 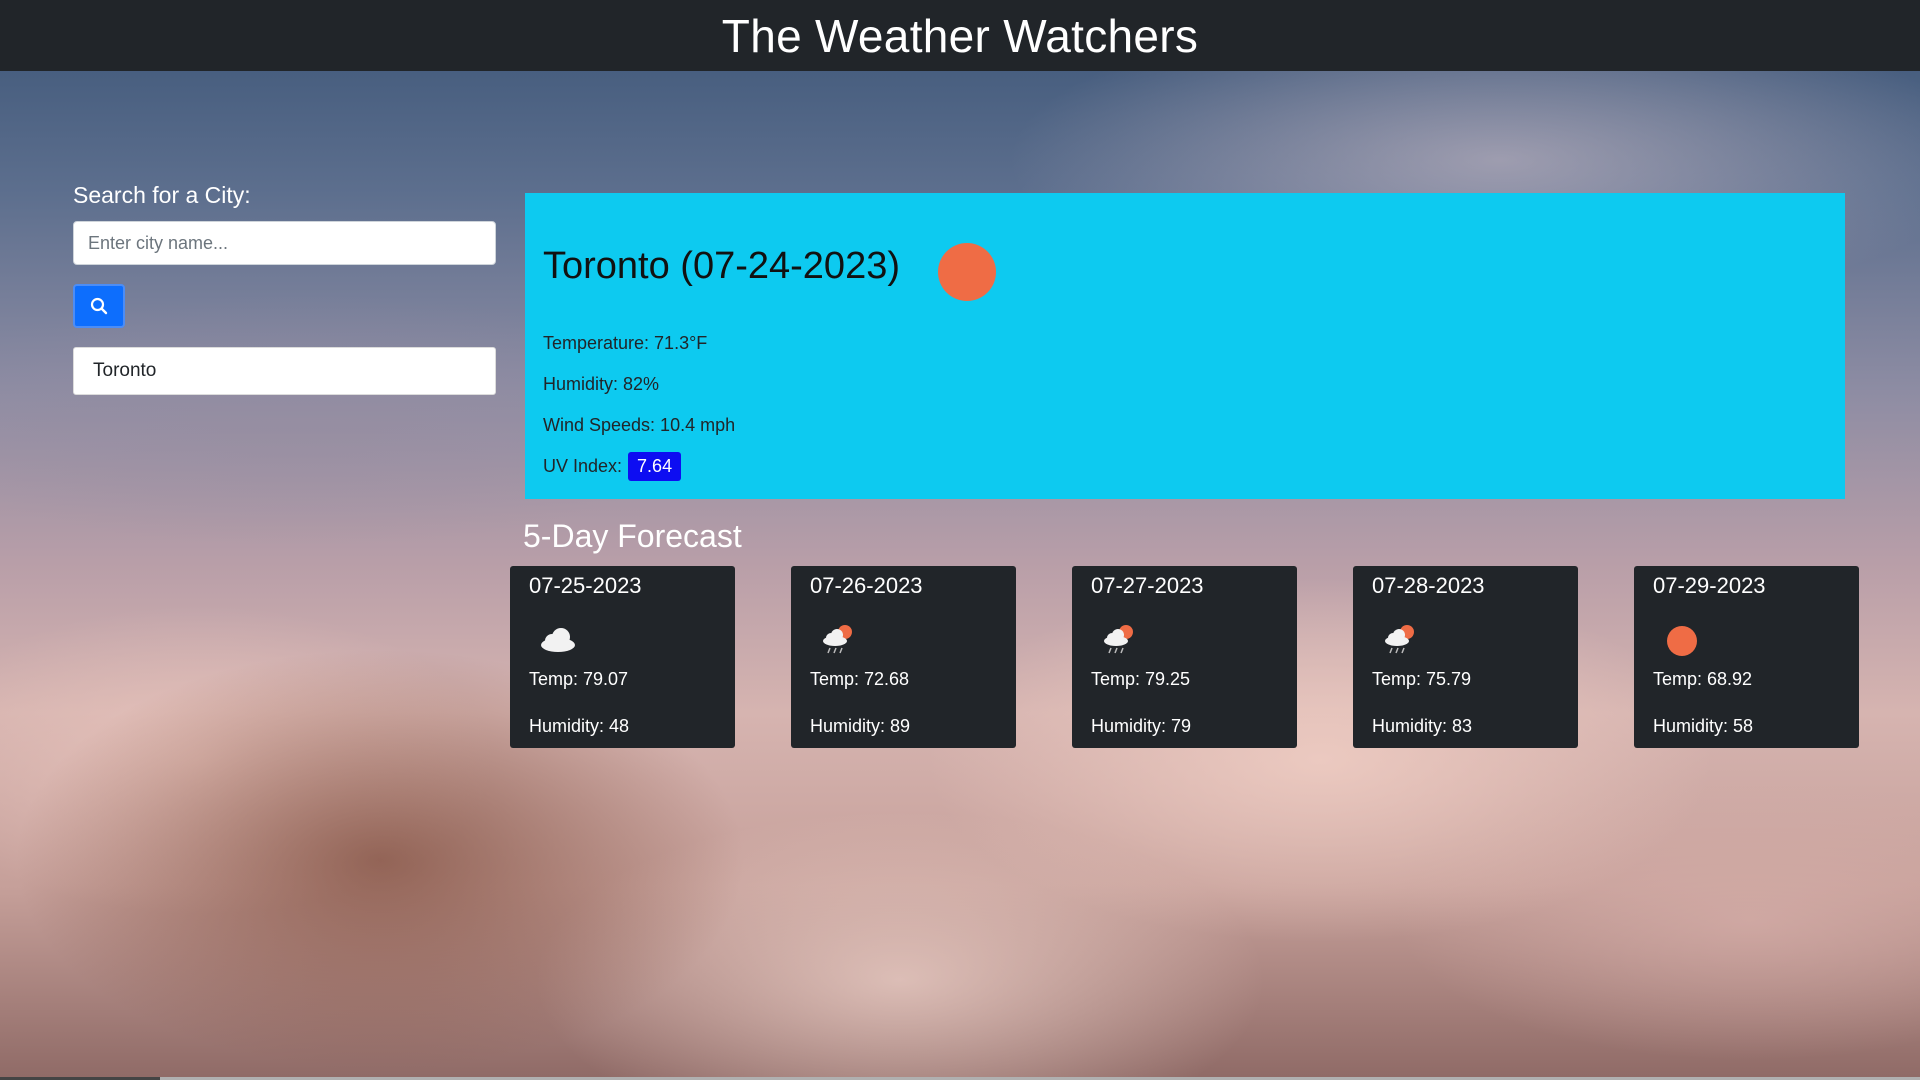 What do you see at coordinates (1184, 657) in the screenshot?
I see `forecast-card: 07-27-2023 Temp: 79.25 Humidity: 79` at bounding box center [1184, 657].